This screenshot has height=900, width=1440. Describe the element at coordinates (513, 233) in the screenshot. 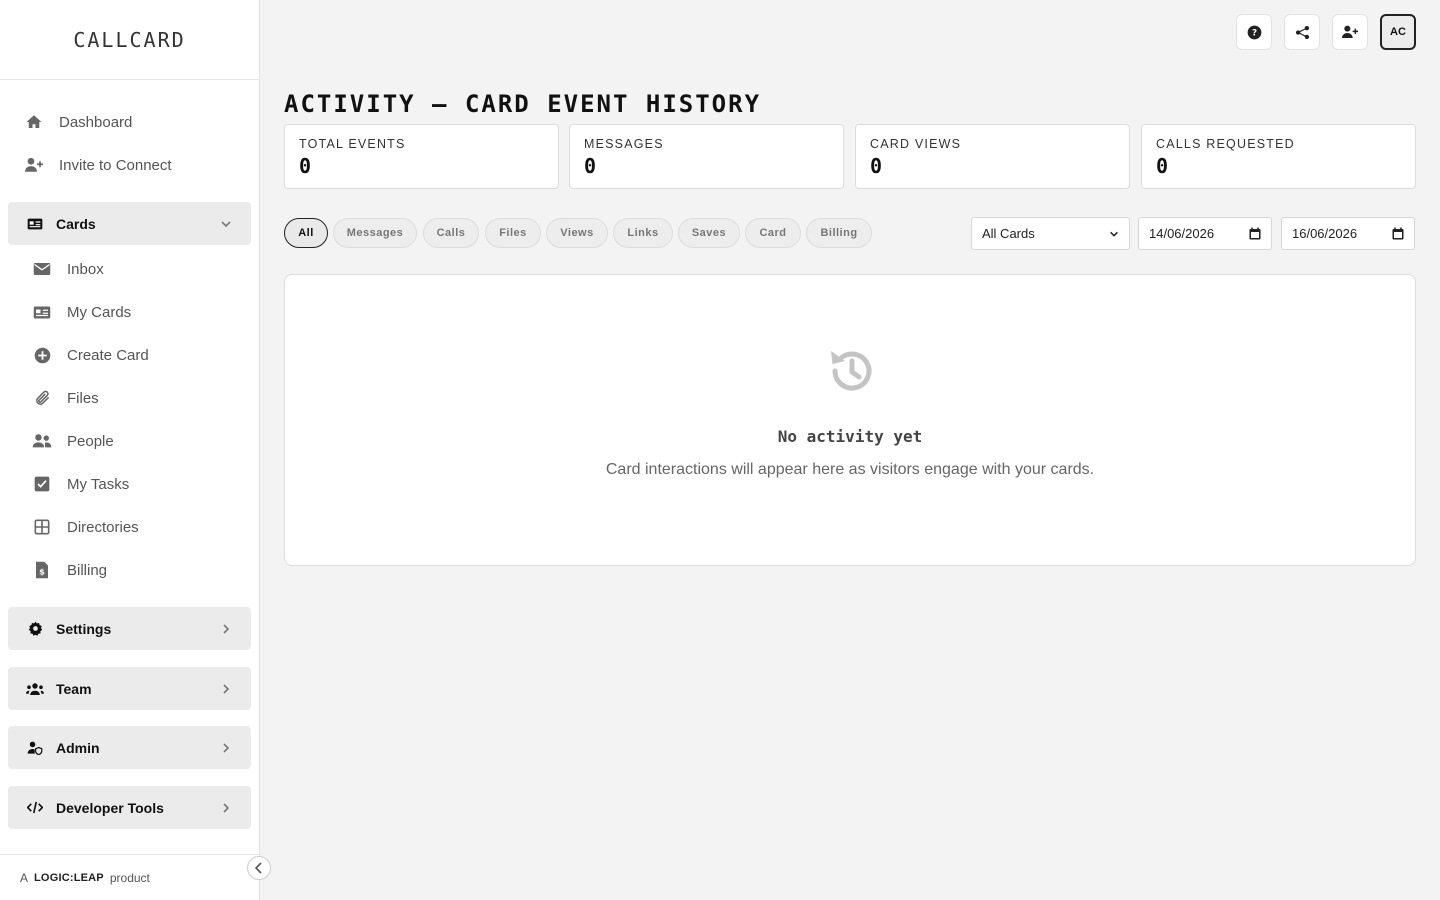

I see `filter-pill-files: Files` at that location.